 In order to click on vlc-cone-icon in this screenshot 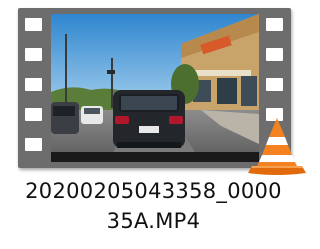, I will do `click(277, 146)`.